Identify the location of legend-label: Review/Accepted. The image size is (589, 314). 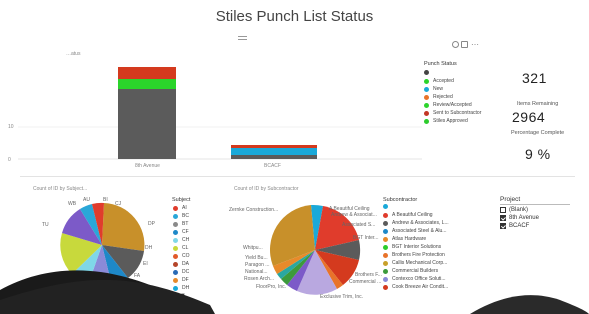
(452, 105).